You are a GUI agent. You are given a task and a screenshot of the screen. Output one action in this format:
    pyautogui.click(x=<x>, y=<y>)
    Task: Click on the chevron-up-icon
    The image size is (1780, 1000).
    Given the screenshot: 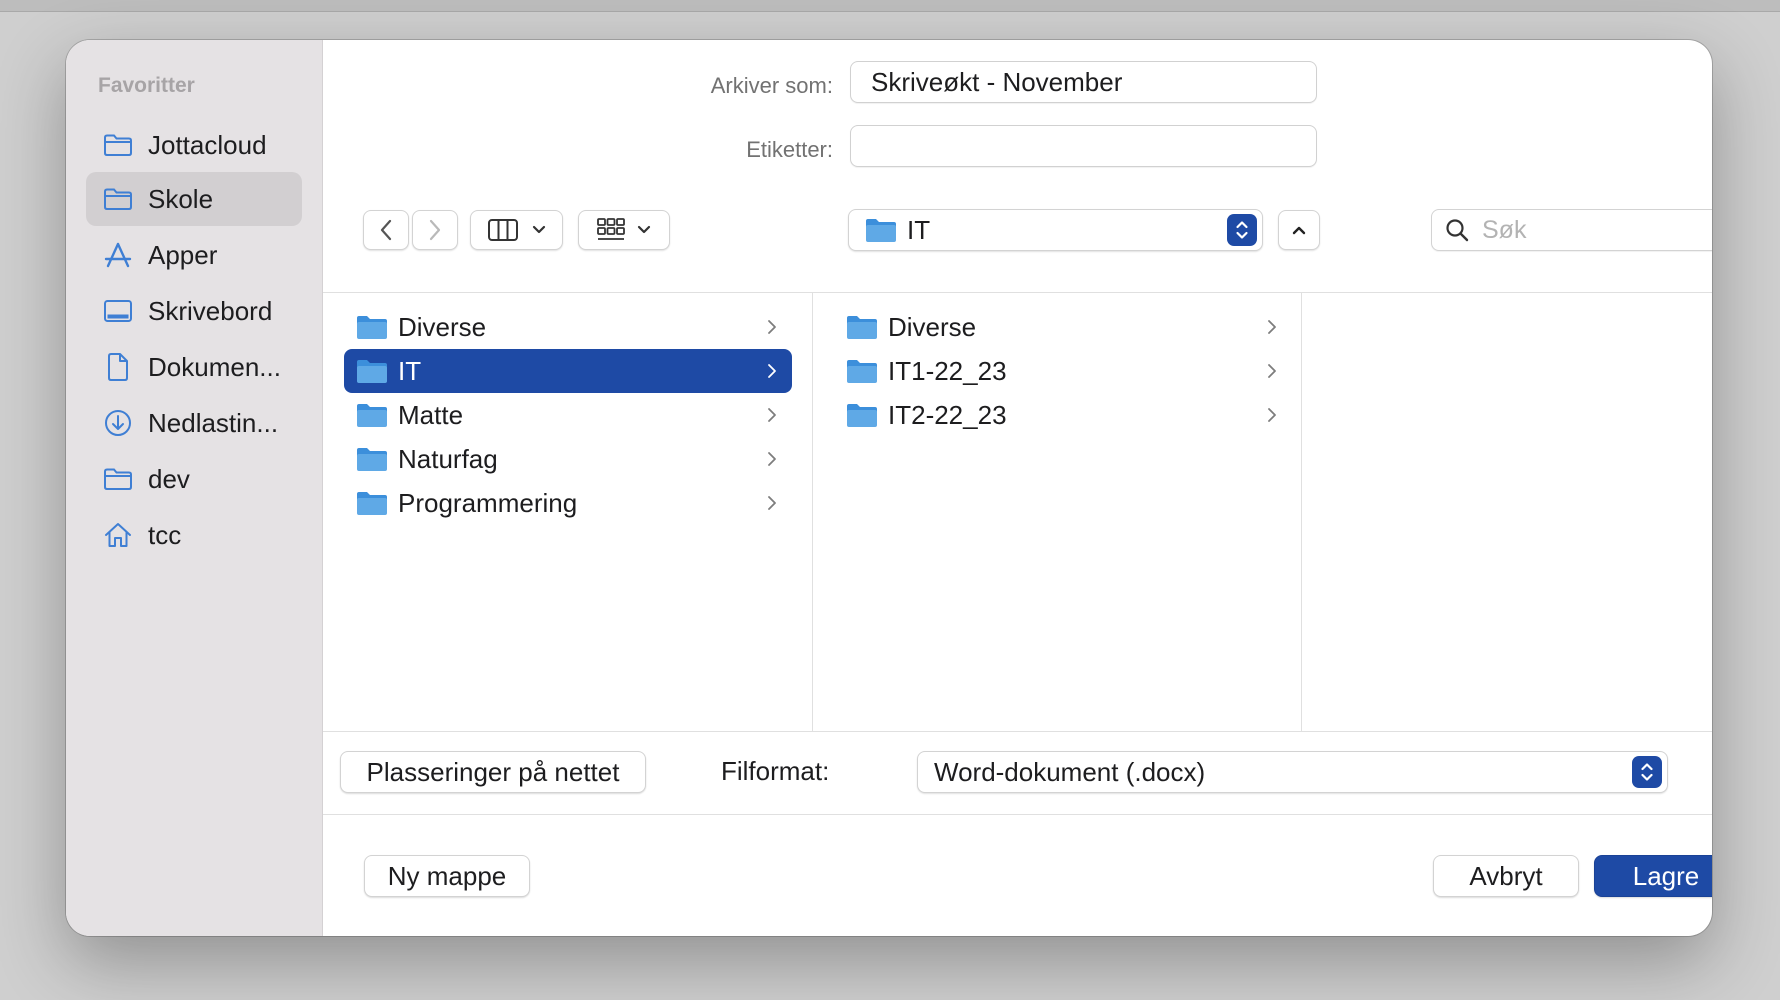 What is the action you would take?
    pyautogui.click(x=1299, y=230)
    